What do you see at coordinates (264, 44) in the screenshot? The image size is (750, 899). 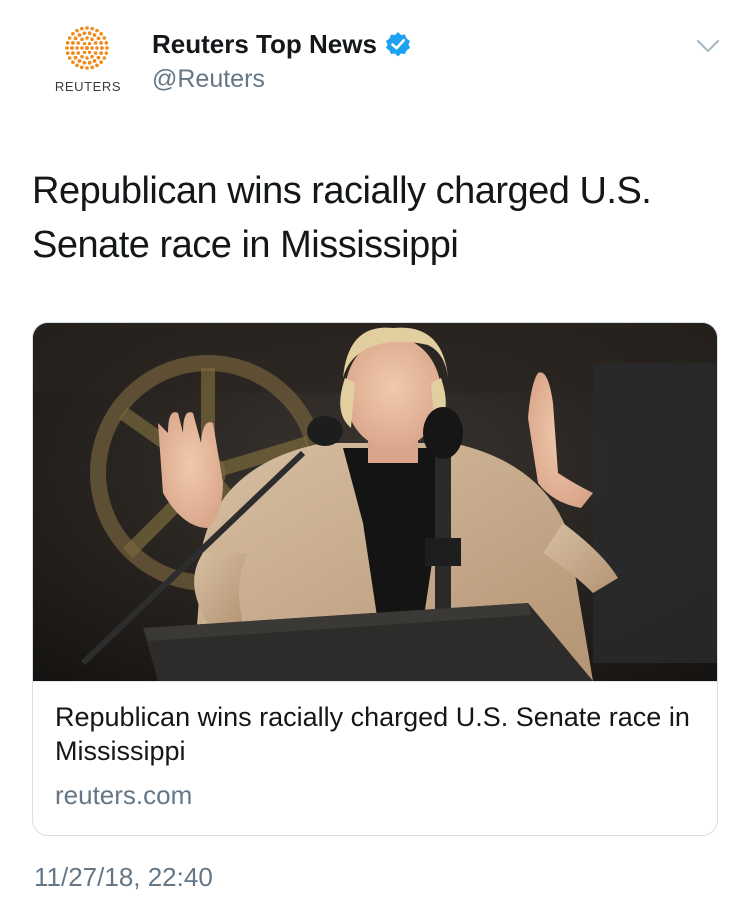 I see `display-name: Reuters Top News` at bounding box center [264, 44].